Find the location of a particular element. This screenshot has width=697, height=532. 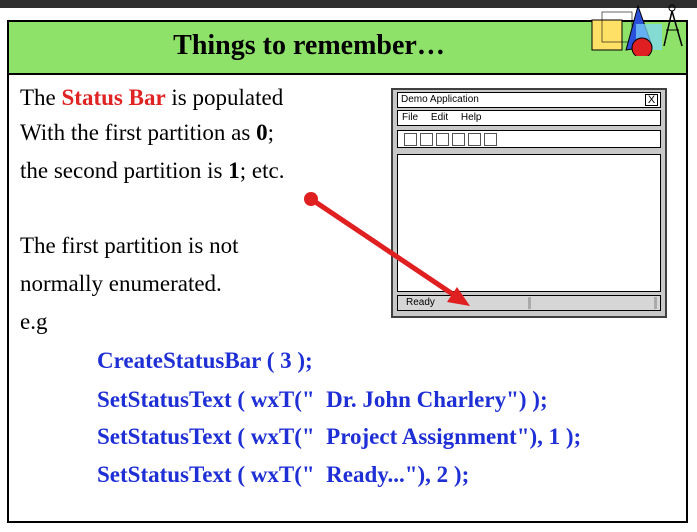

demo-title: Demo Application is located at coordinates (440, 99).